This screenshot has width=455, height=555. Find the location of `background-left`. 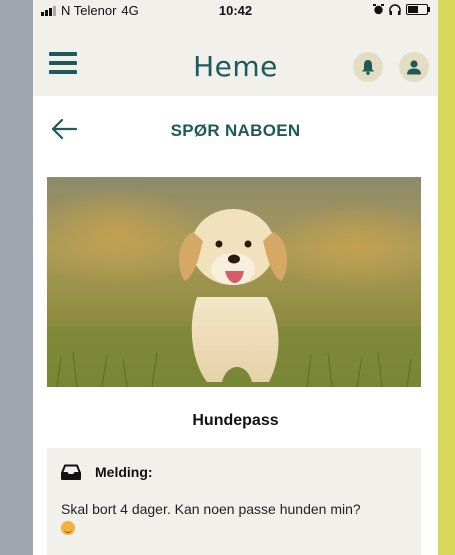

background-left is located at coordinates (16, 277).